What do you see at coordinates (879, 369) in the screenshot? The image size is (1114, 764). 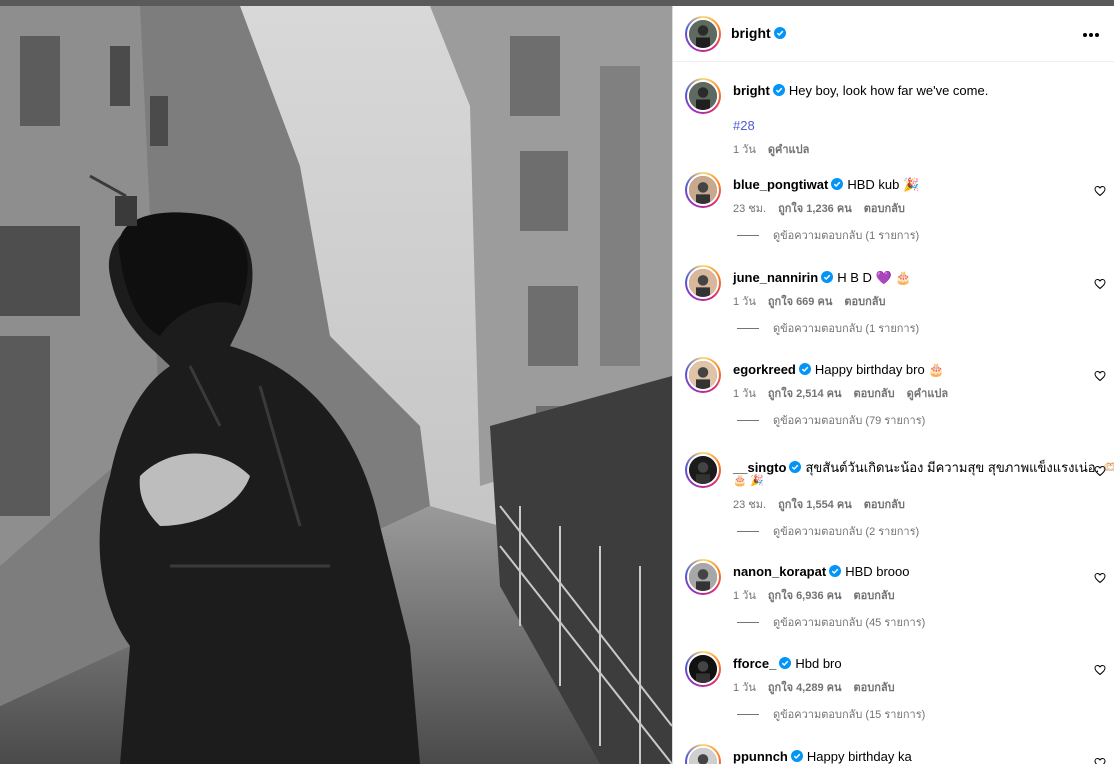 I see `comment-text: Happy birthday bro 🎂` at bounding box center [879, 369].